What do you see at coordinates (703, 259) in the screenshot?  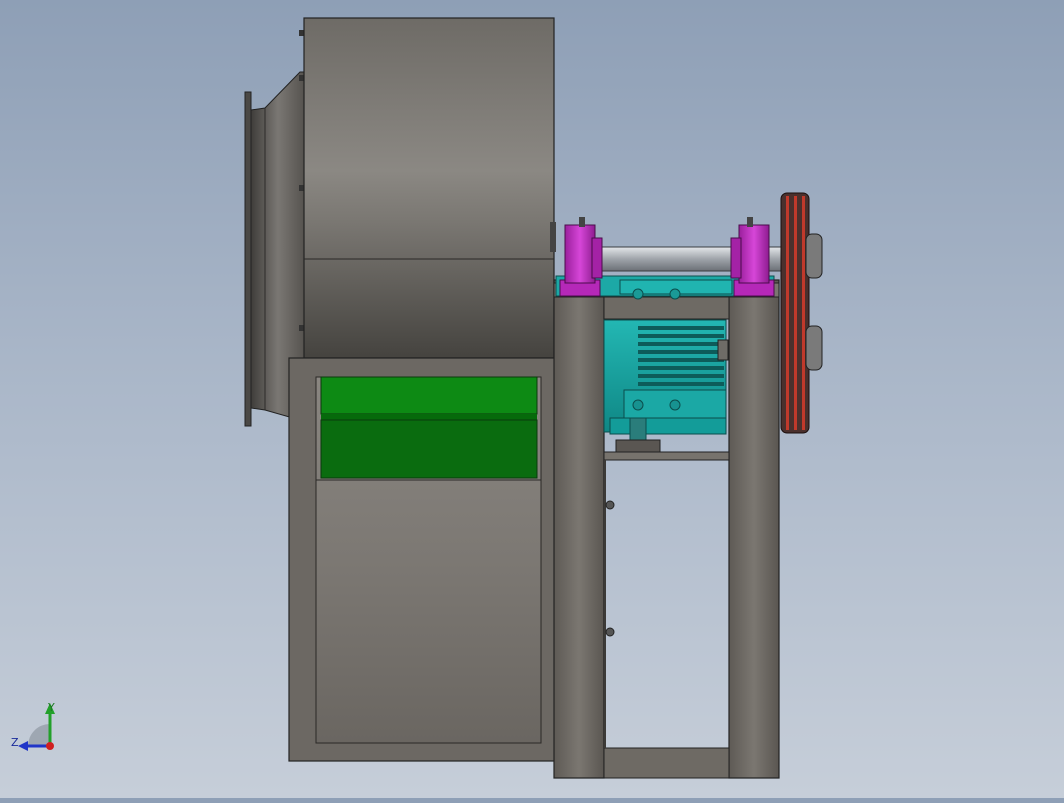 I see `drive-shaft` at bounding box center [703, 259].